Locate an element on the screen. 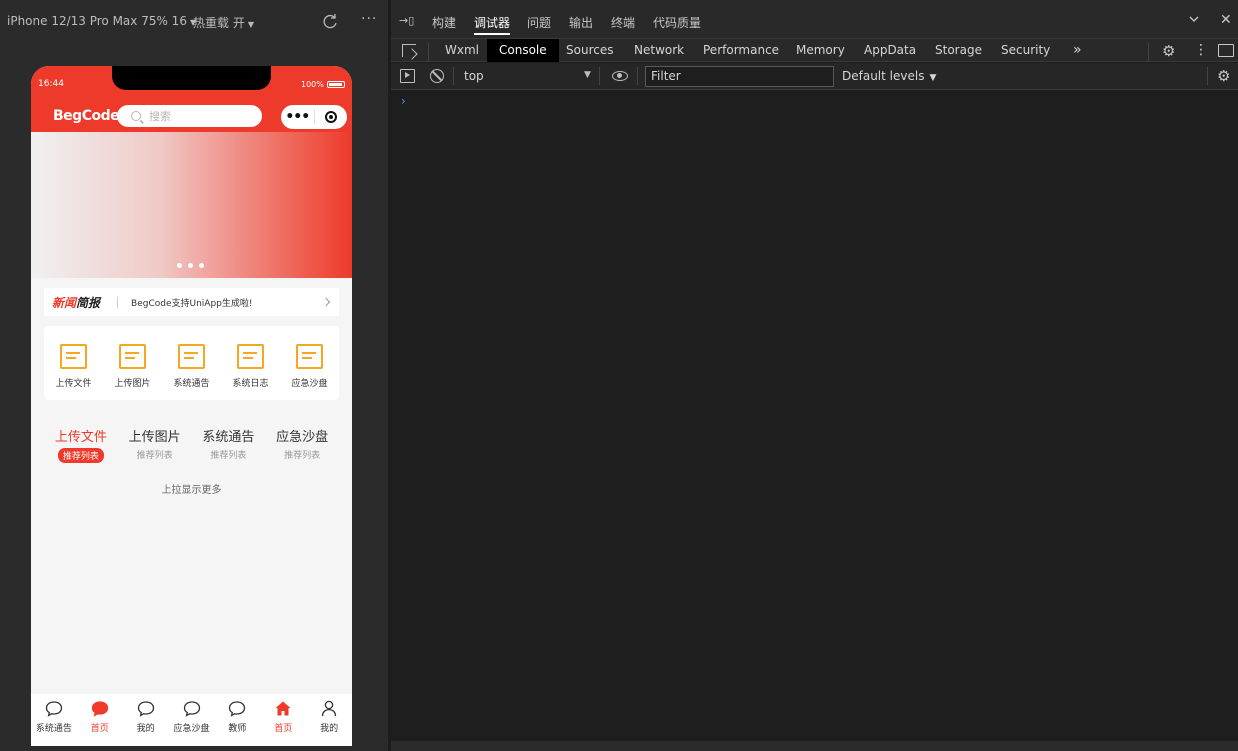  tabbar-item-mine-2: 我的 is located at coordinates (329, 720).